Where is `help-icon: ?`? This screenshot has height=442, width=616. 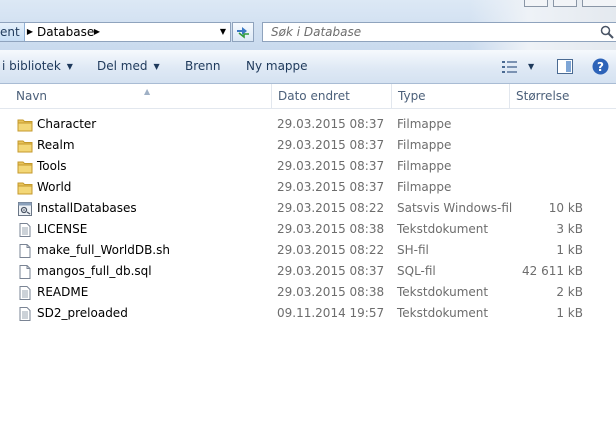
help-icon: ? is located at coordinates (600, 66).